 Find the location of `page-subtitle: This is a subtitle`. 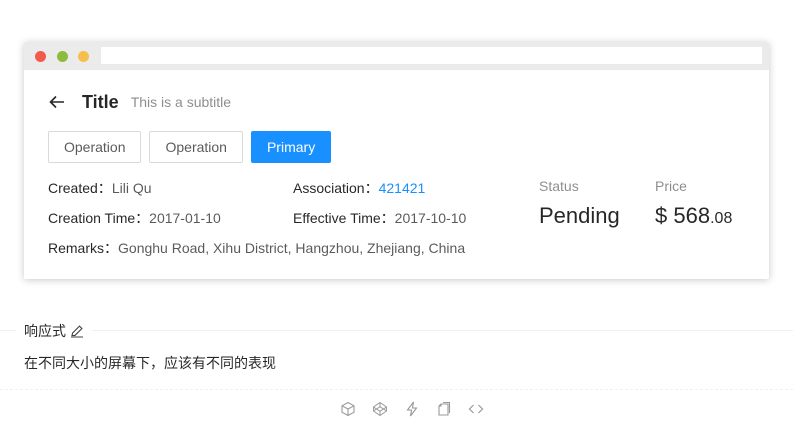

page-subtitle: This is a subtitle is located at coordinates (181, 102).